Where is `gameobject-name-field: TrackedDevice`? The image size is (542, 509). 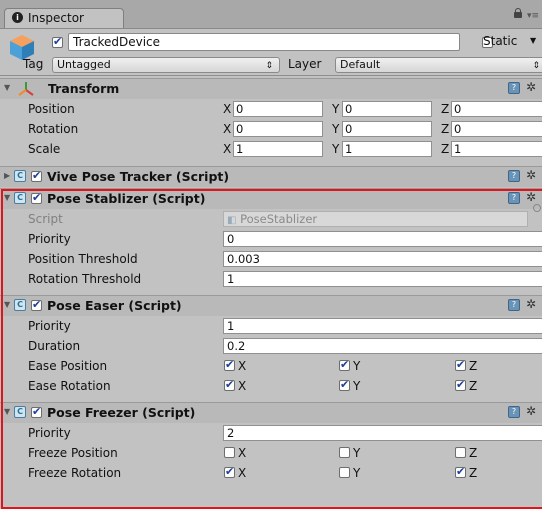
gameobject-name-field: TrackedDevice is located at coordinates (264, 42).